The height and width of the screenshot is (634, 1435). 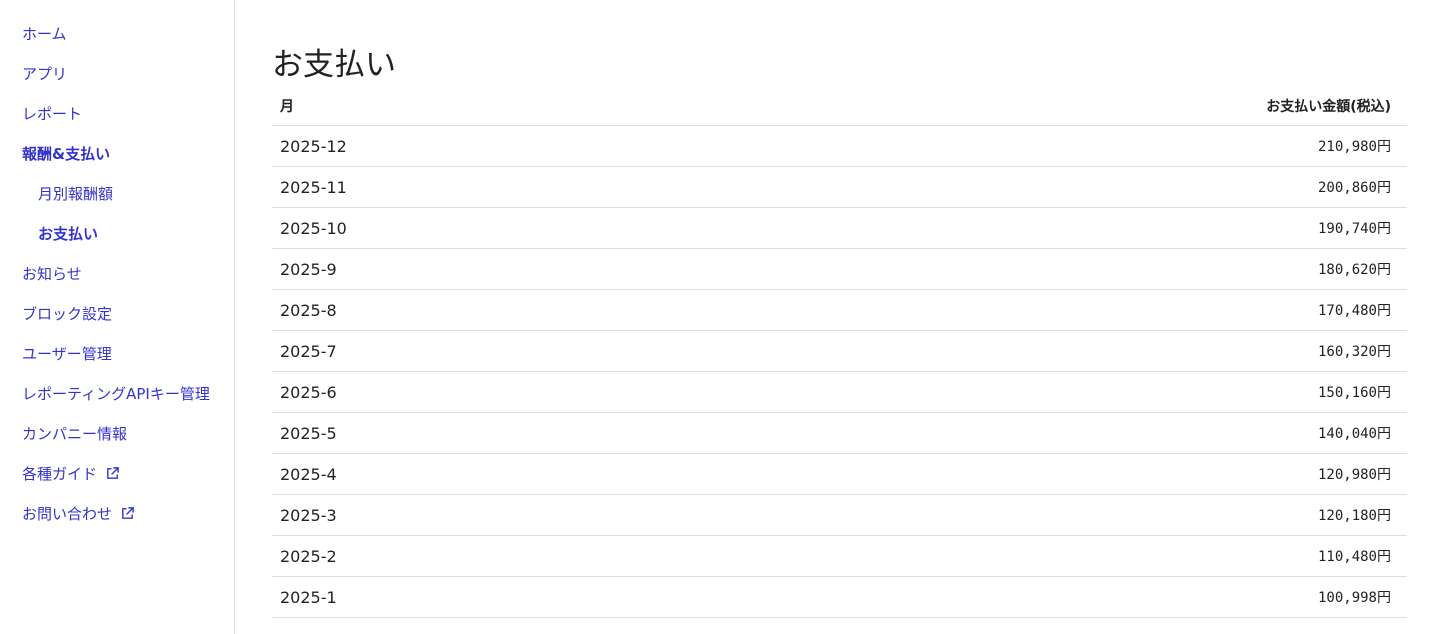 I want to click on sidebar-item-reporting-api-keys: レポーティングAPIキー管理, so click(x=117, y=394).